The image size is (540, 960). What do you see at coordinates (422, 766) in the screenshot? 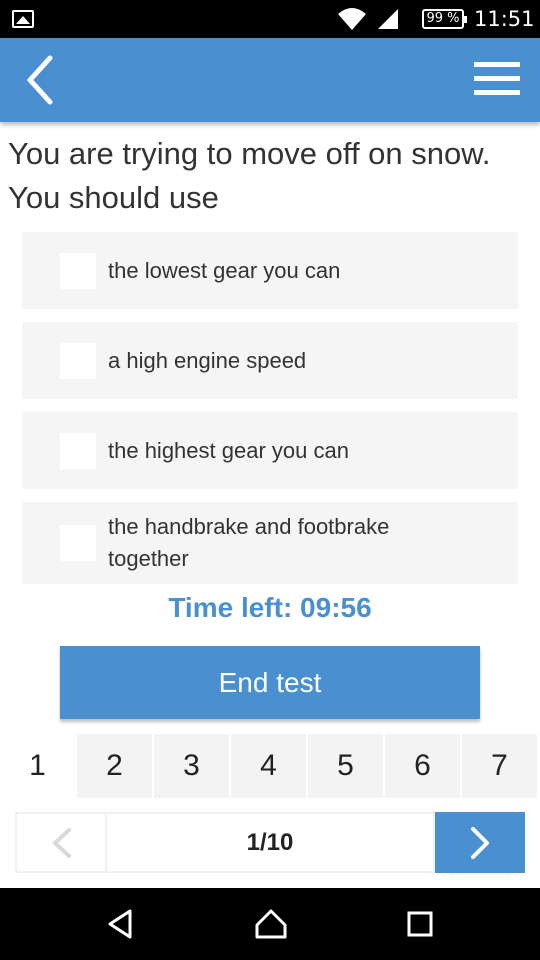
I see `page-tab-6: 6` at bounding box center [422, 766].